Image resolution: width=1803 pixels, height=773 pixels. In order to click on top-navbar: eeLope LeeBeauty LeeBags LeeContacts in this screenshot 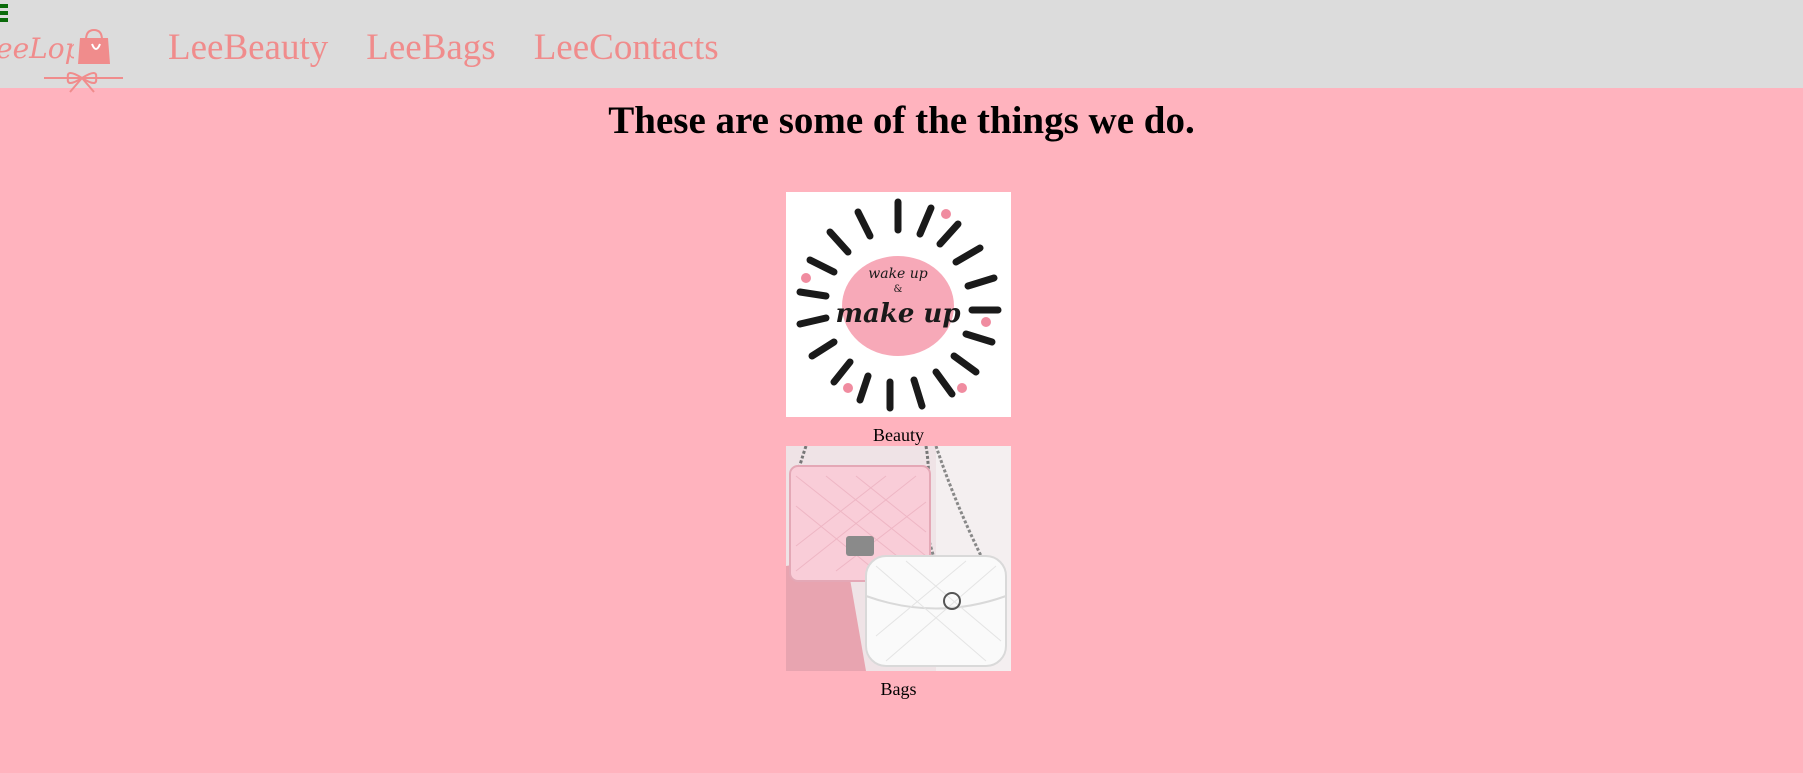, I will do `click(901, 46)`.